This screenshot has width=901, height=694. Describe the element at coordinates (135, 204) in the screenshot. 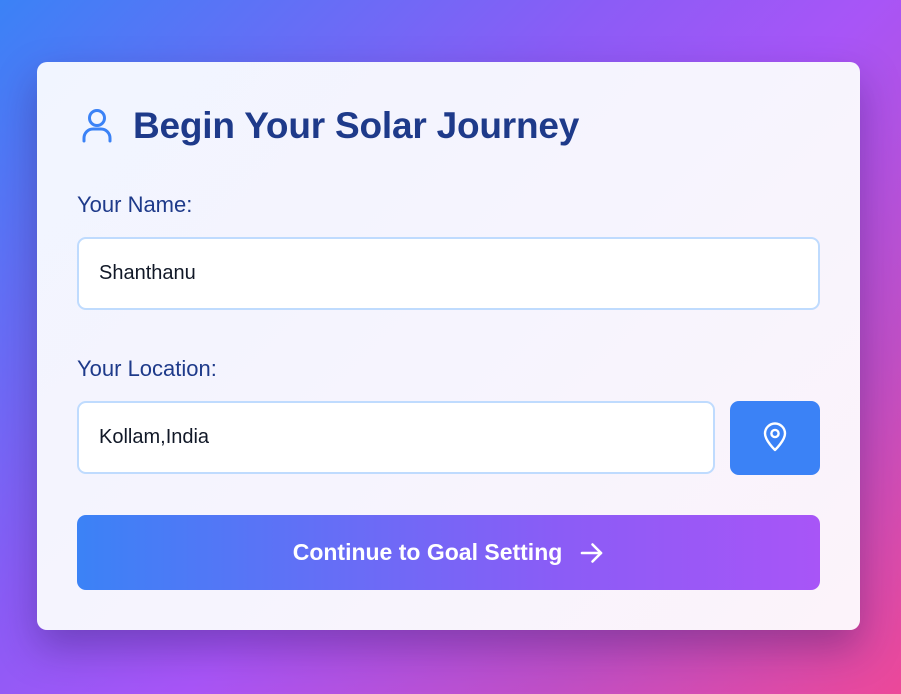

I see `name-label: Your Name:` at that location.